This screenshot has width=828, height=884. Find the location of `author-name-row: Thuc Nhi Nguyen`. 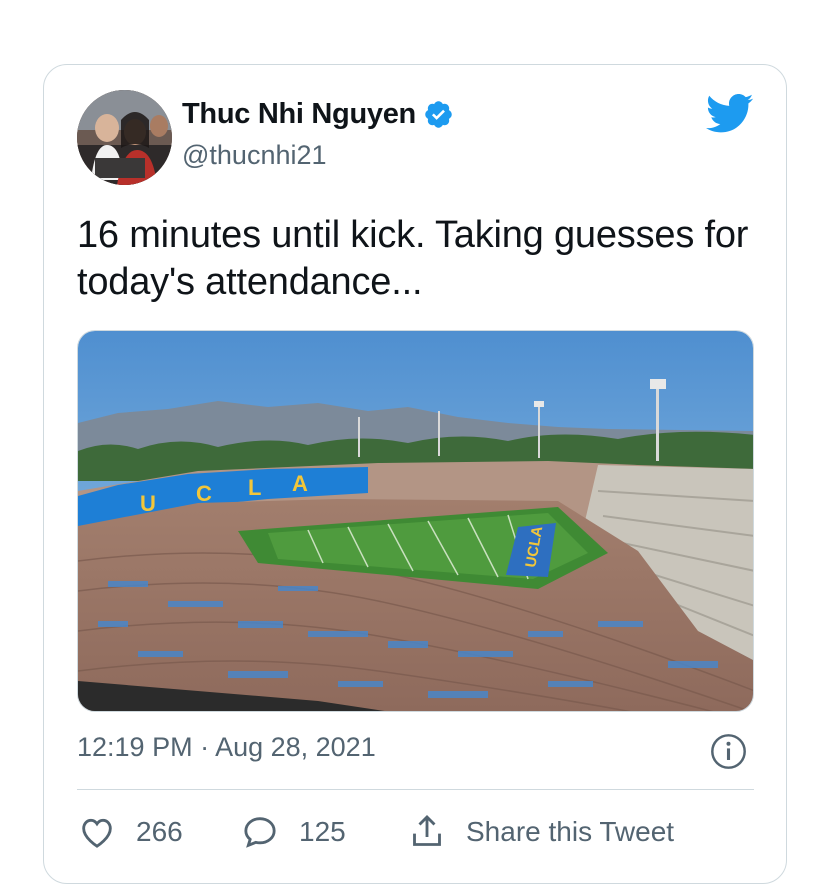

author-name-row: Thuc Nhi Nguyen is located at coordinates (318, 114).